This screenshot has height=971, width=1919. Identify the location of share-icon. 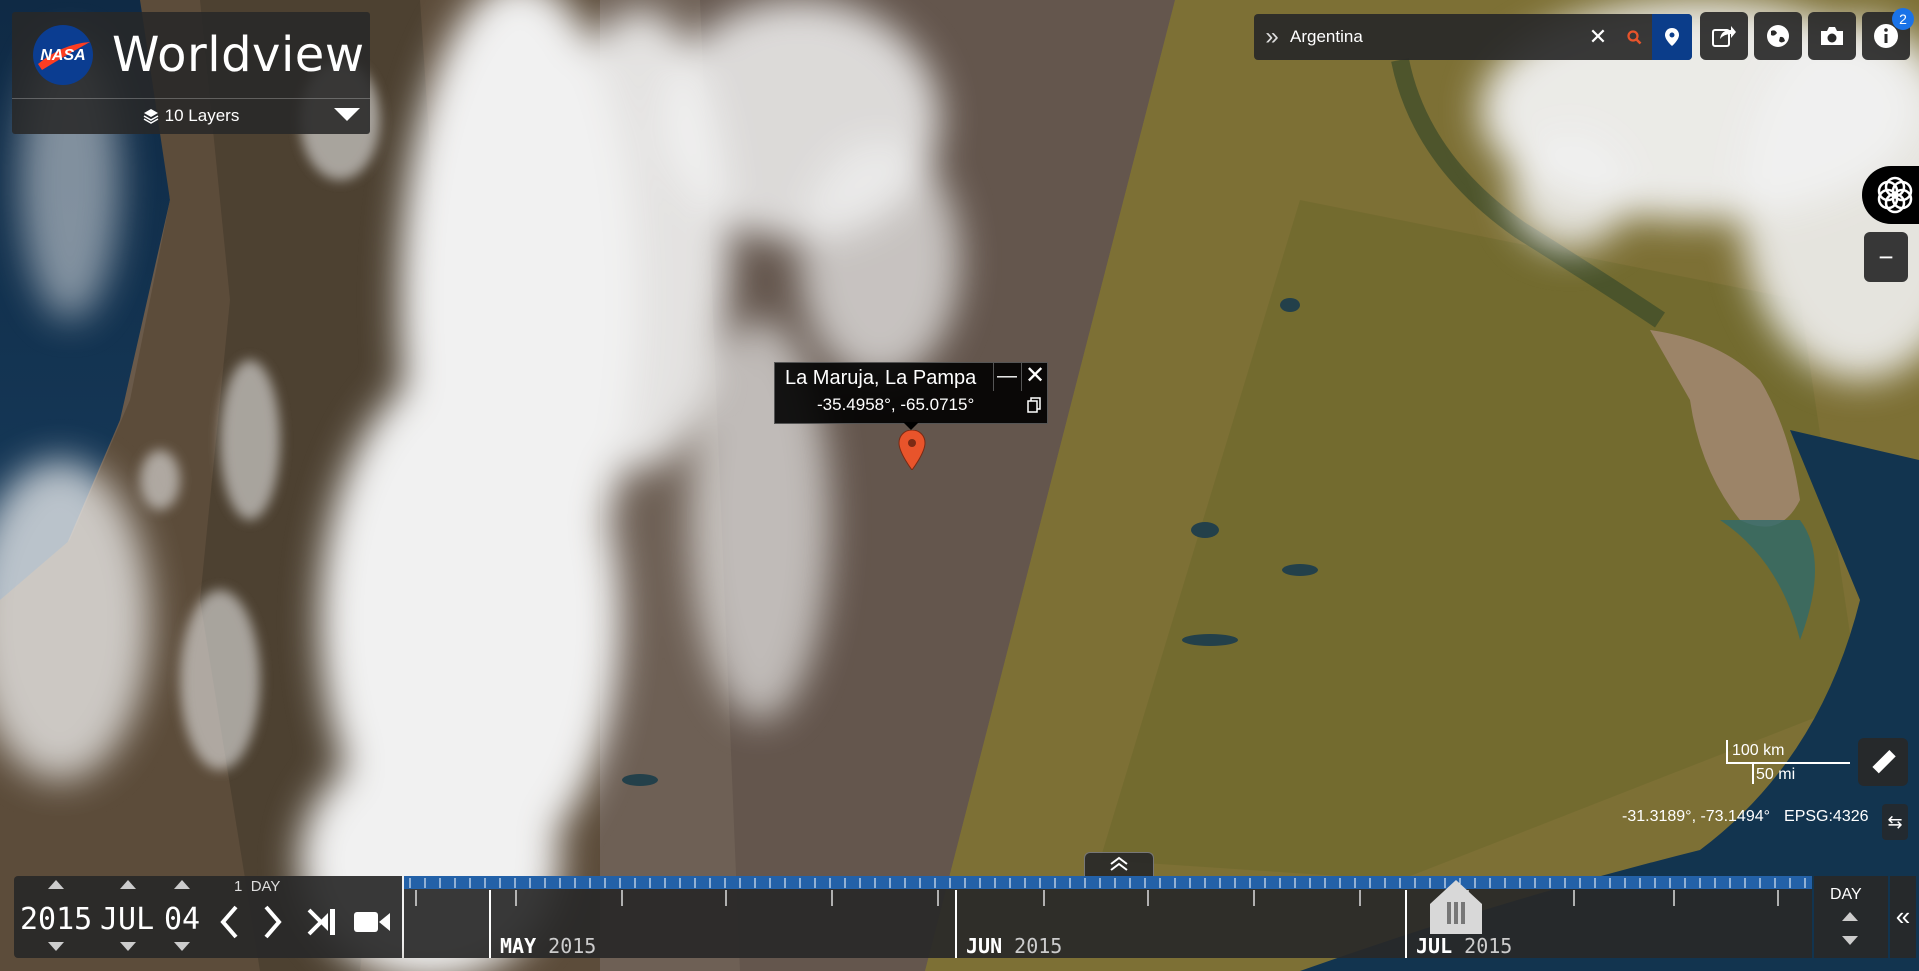
(1724, 36).